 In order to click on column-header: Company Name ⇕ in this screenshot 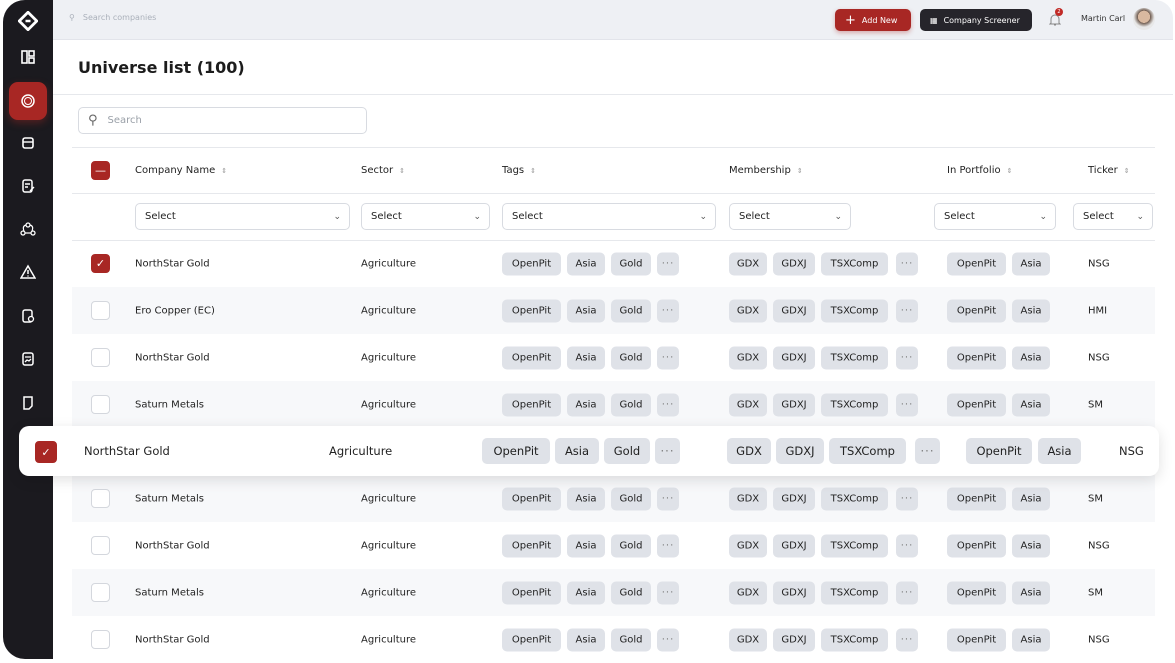, I will do `click(181, 170)`.